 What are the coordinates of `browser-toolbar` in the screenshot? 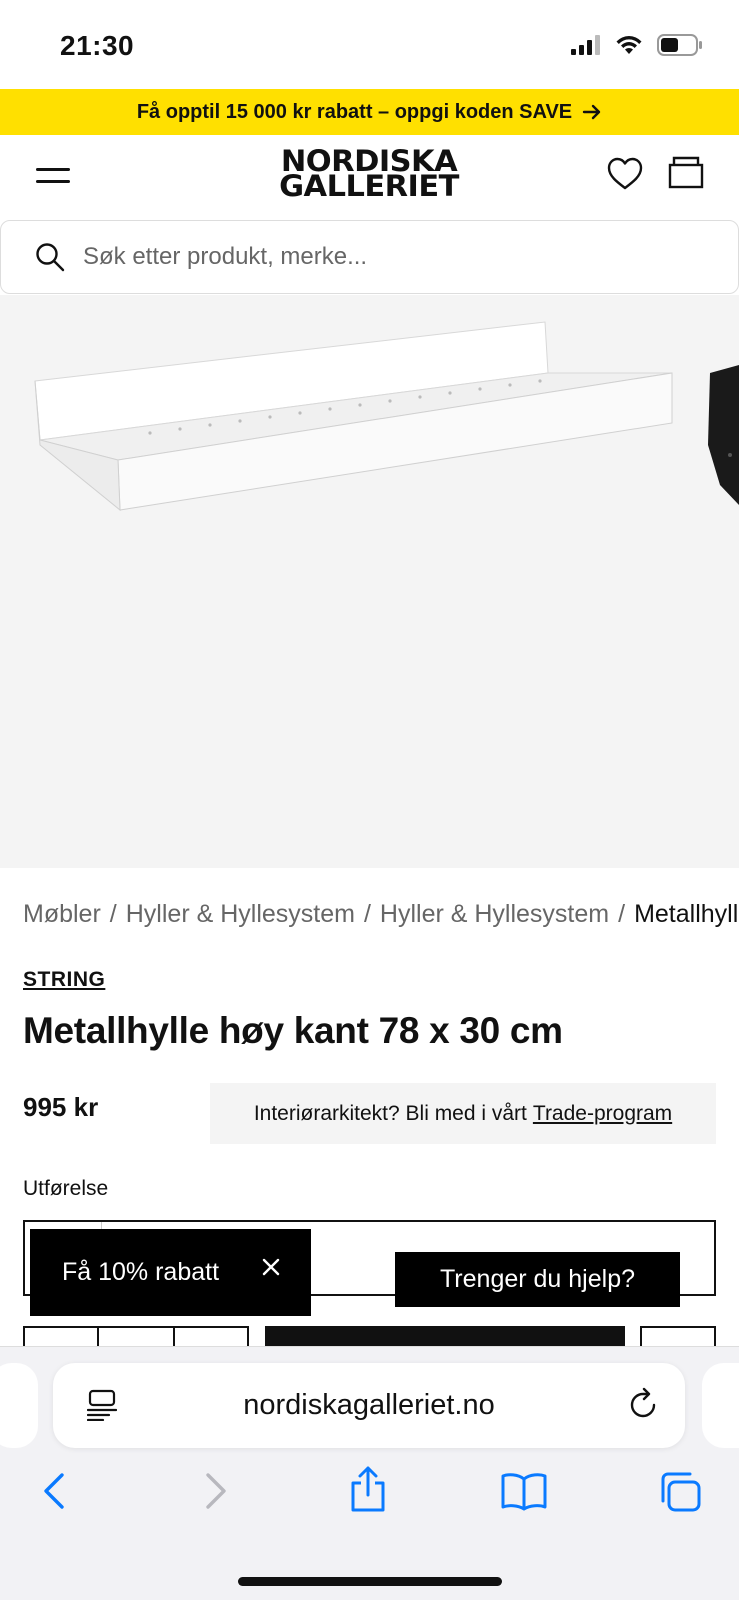 It's located at (369, 1498).